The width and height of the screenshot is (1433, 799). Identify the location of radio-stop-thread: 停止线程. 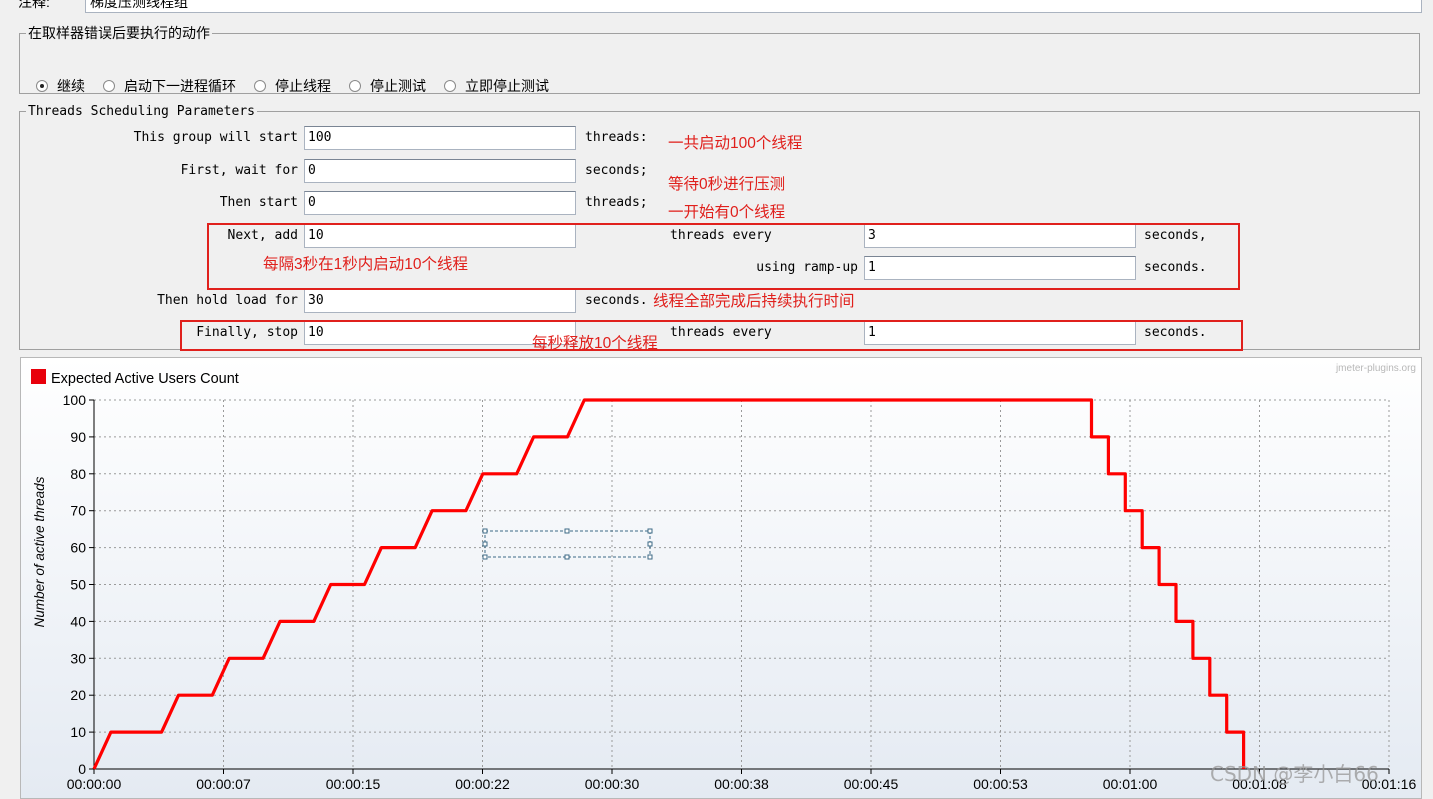
(292, 86).